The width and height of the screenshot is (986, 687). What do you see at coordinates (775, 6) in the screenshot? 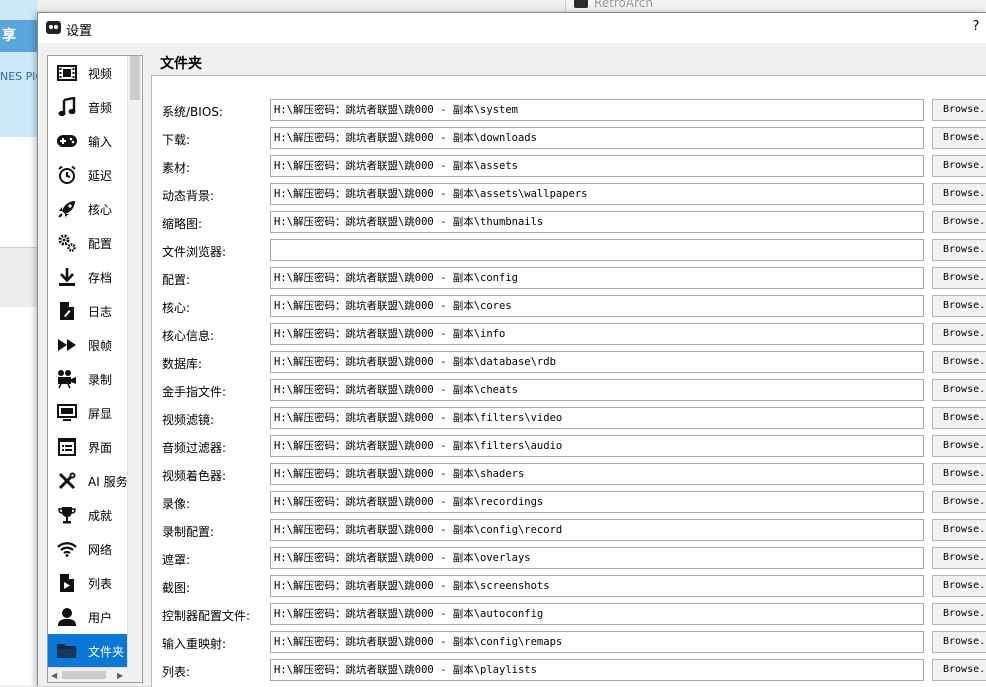
I see `retroarch-main-window-titlebar: RetroArch` at bounding box center [775, 6].